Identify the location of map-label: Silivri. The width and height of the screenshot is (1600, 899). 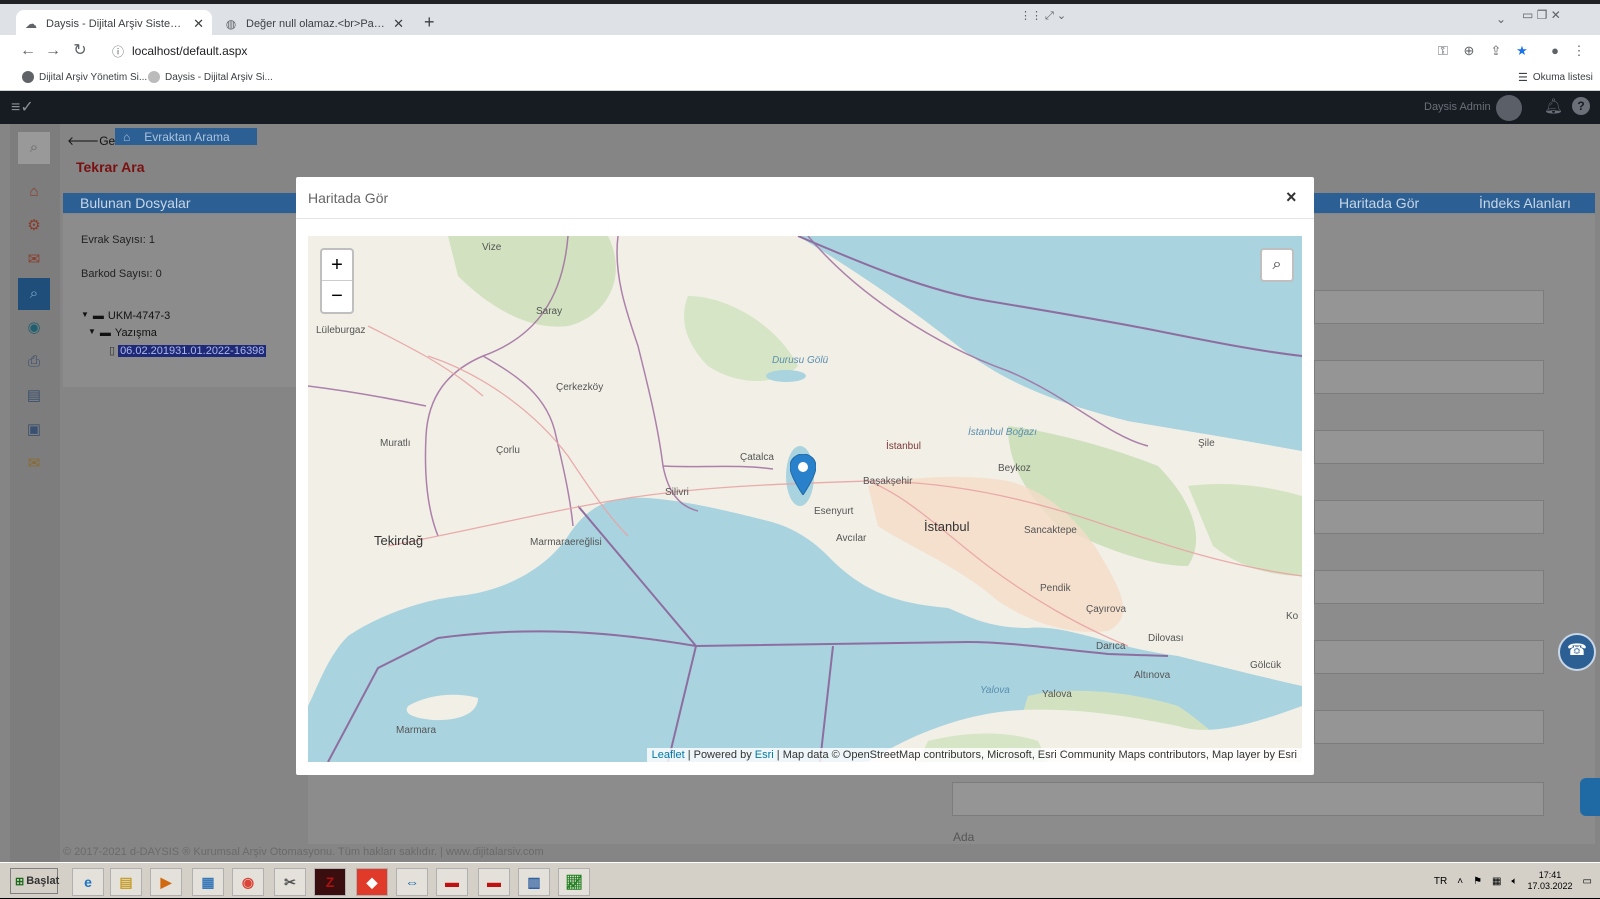
(677, 492).